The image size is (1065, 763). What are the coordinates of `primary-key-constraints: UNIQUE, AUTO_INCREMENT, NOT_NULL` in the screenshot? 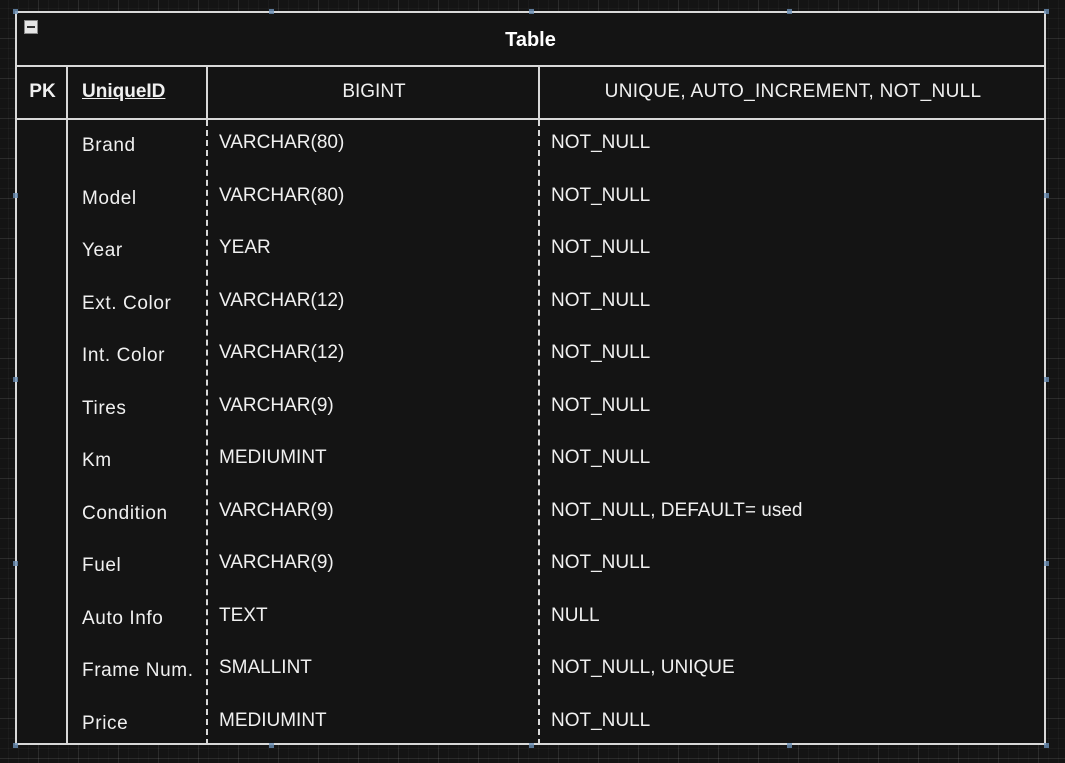 It's located at (793, 91).